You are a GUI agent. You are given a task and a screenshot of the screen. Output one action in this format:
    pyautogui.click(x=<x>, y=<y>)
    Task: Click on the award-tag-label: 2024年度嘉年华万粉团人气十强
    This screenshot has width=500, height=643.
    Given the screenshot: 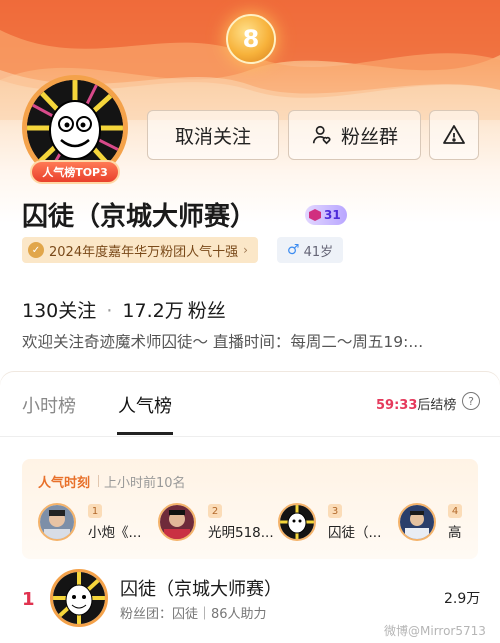 What is the action you would take?
    pyautogui.click(x=144, y=252)
    